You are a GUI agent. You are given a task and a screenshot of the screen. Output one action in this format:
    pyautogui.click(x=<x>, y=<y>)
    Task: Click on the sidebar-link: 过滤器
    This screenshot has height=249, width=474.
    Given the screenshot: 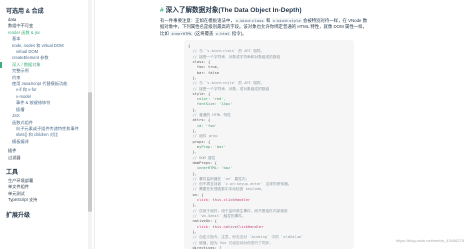 What is the action you would take?
    pyautogui.click(x=47, y=158)
    